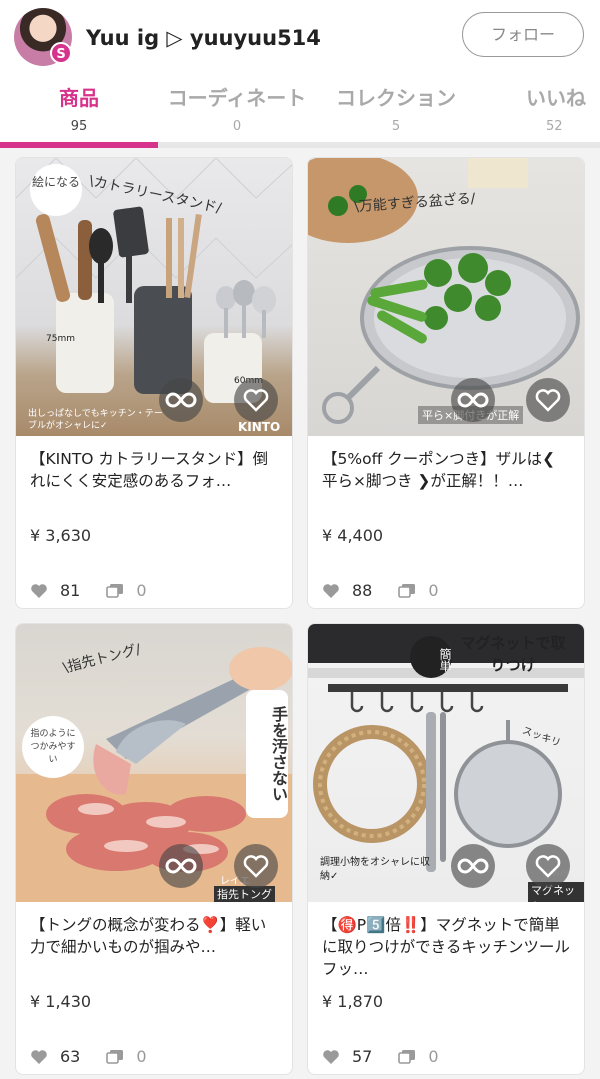  What do you see at coordinates (554, 126) in the screenshot?
I see `tab-count: 52` at bounding box center [554, 126].